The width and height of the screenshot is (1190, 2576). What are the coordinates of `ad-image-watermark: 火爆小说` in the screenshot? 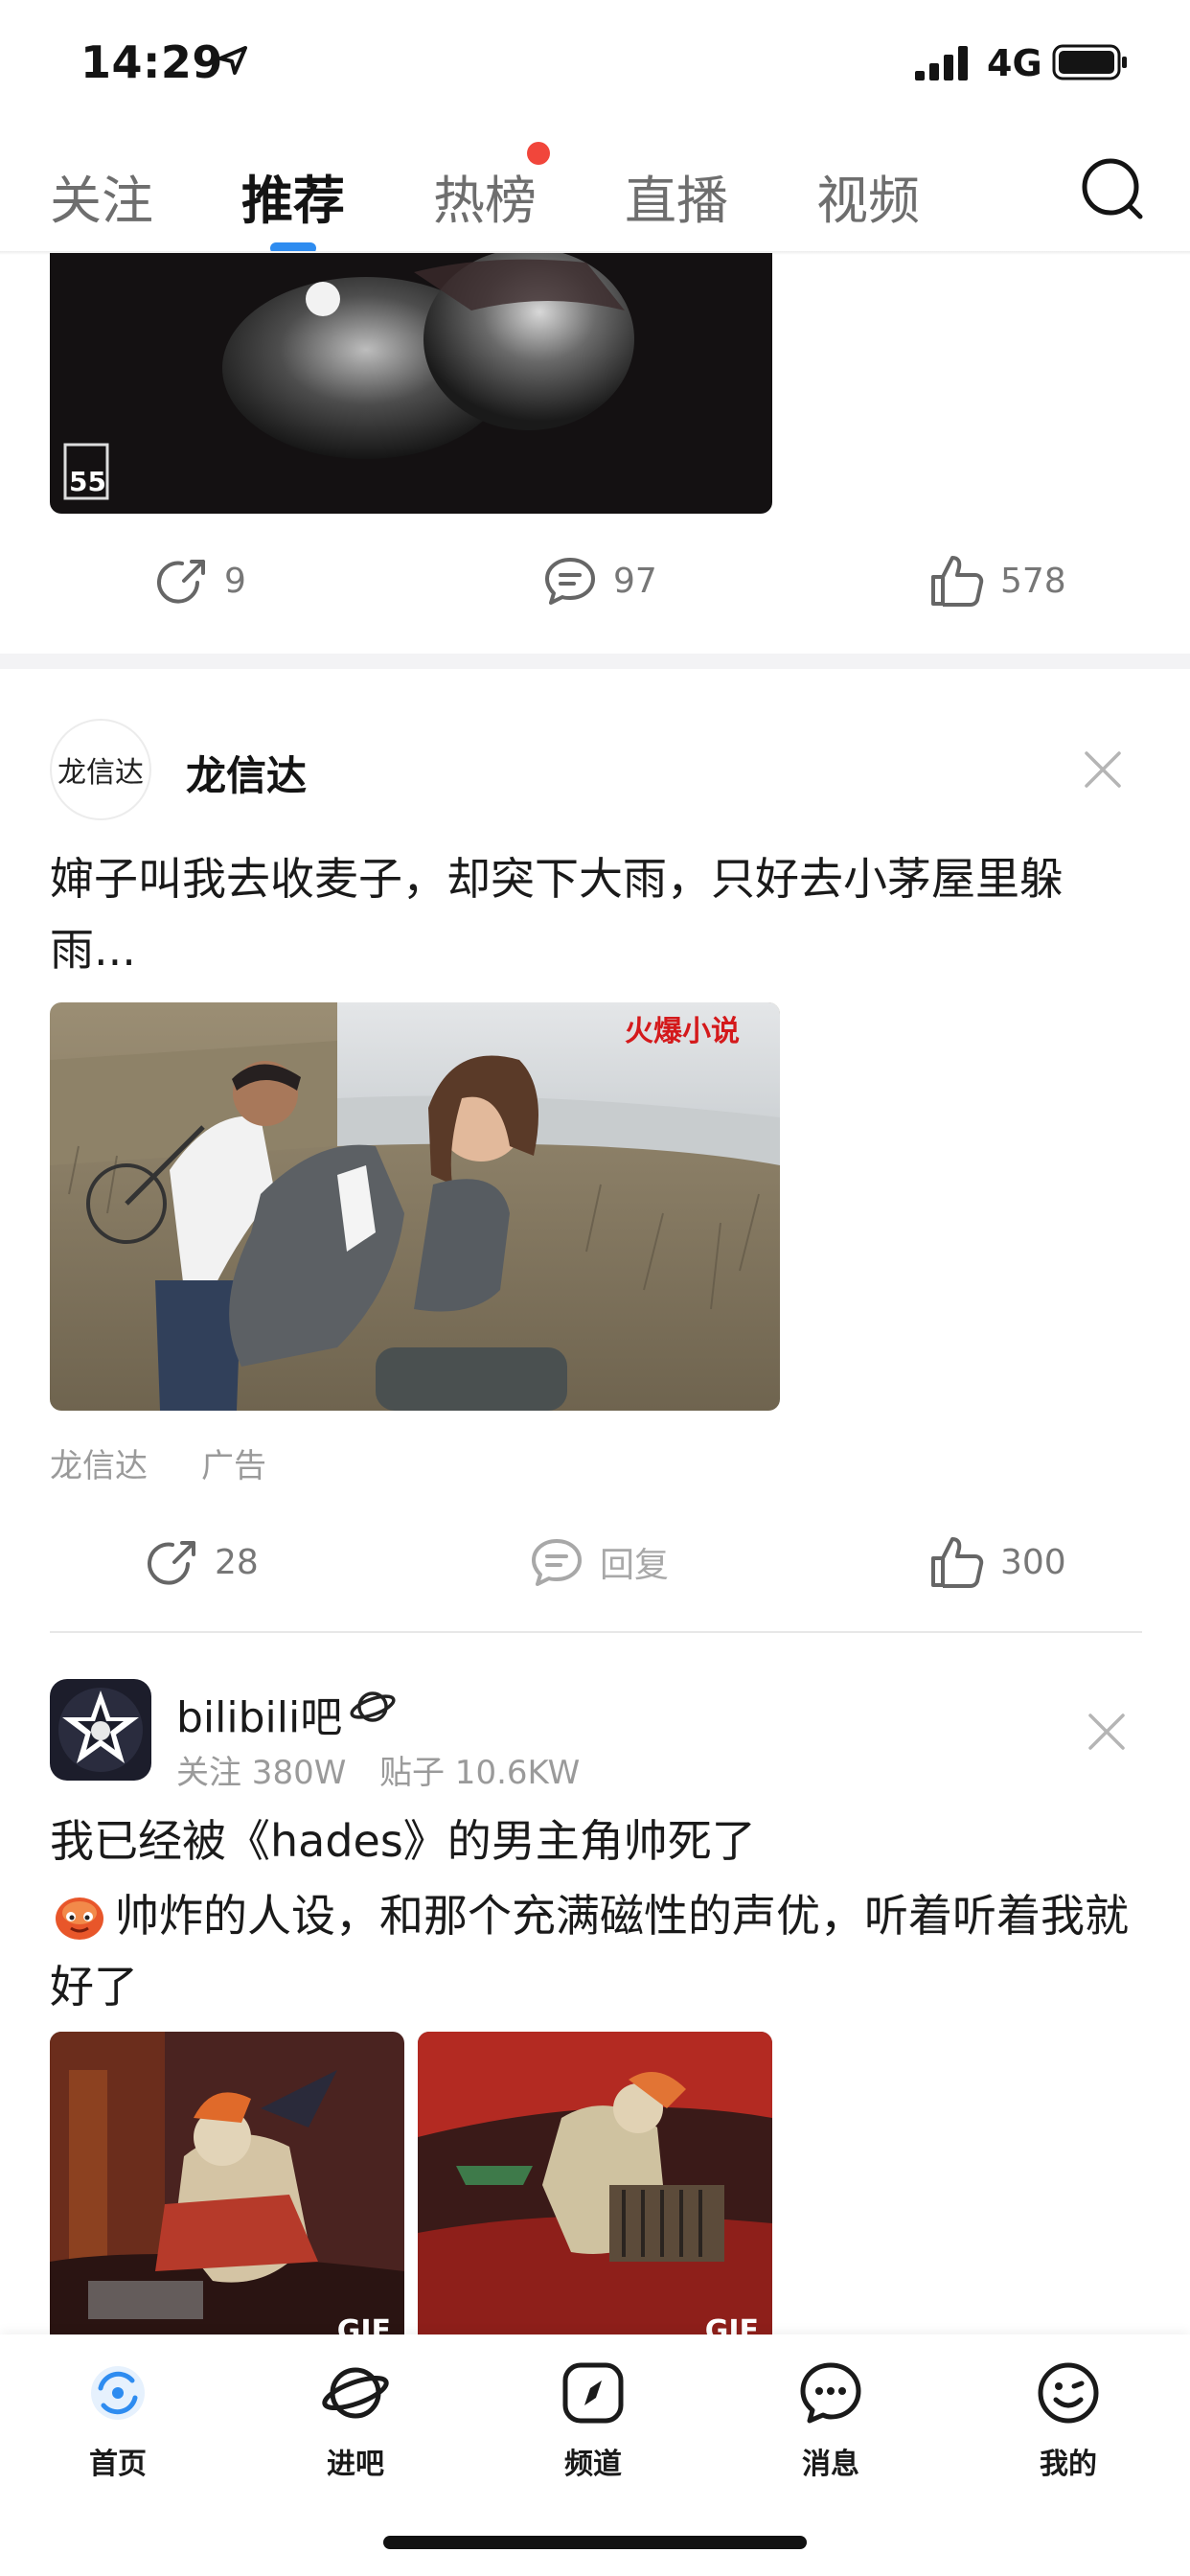 It's located at (683, 1031).